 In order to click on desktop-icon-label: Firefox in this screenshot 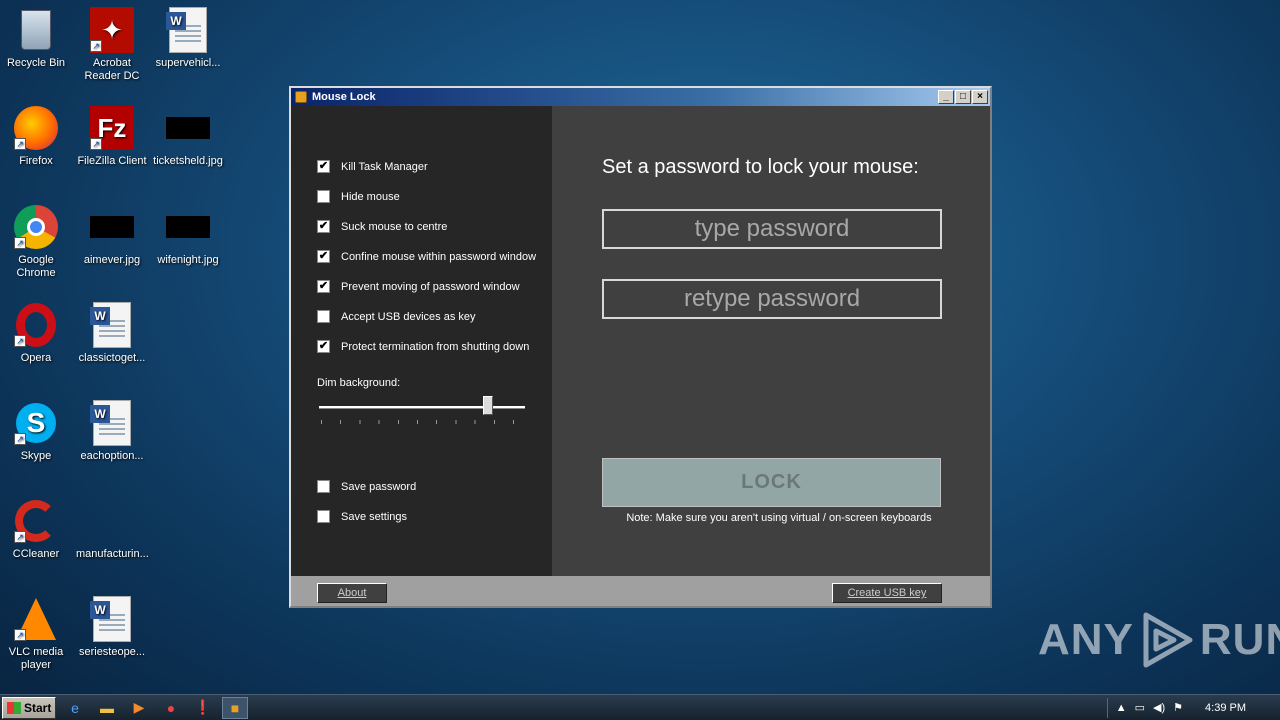, I will do `click(36, 161)`.